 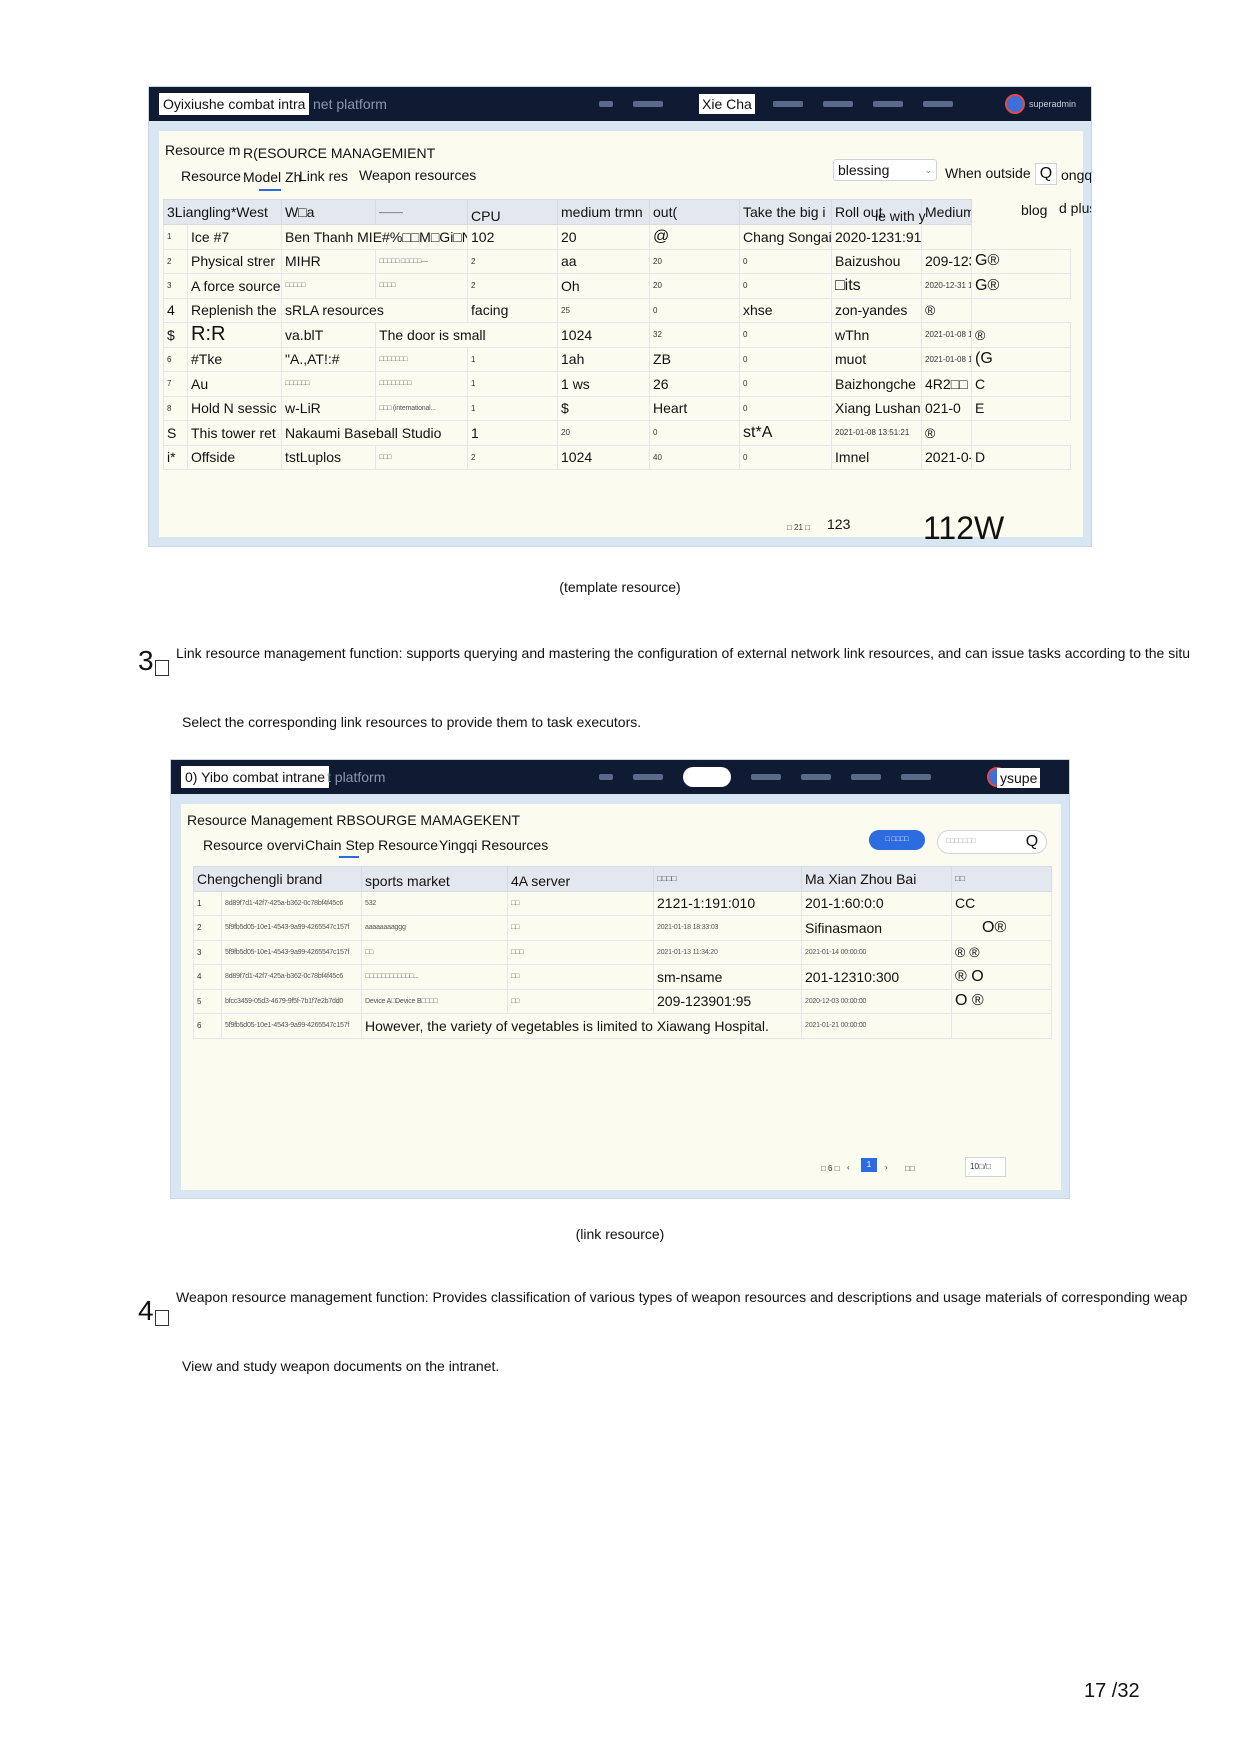 What do you see at coordinates (153, 661) in the screenshot?
I see `section-number: 3` at bounding box center [153, 661].